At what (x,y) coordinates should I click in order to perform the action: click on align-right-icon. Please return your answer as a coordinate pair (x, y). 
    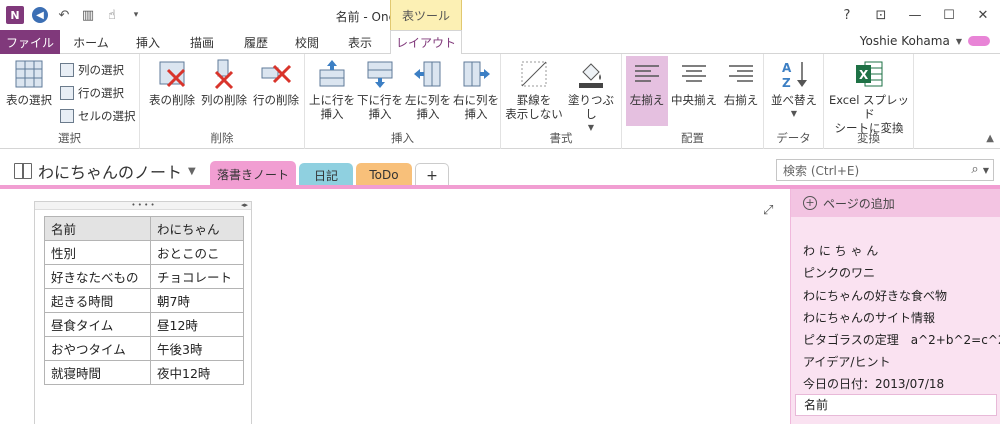
    Looking at the image, I should click on (741, 73).